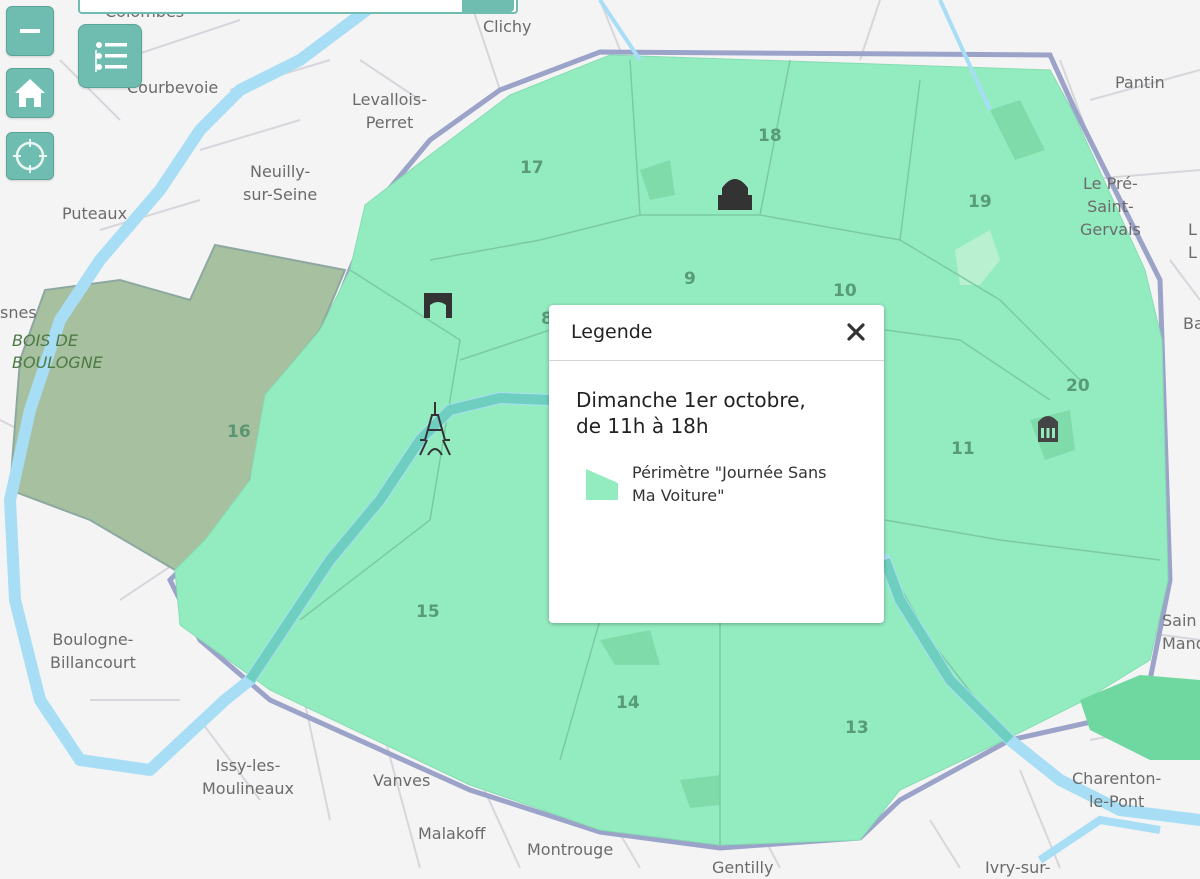  Describe the element at coordinates (248, 777) in the screenshot. I see `place-issy: Issy-les- Moulineaux` at that location.